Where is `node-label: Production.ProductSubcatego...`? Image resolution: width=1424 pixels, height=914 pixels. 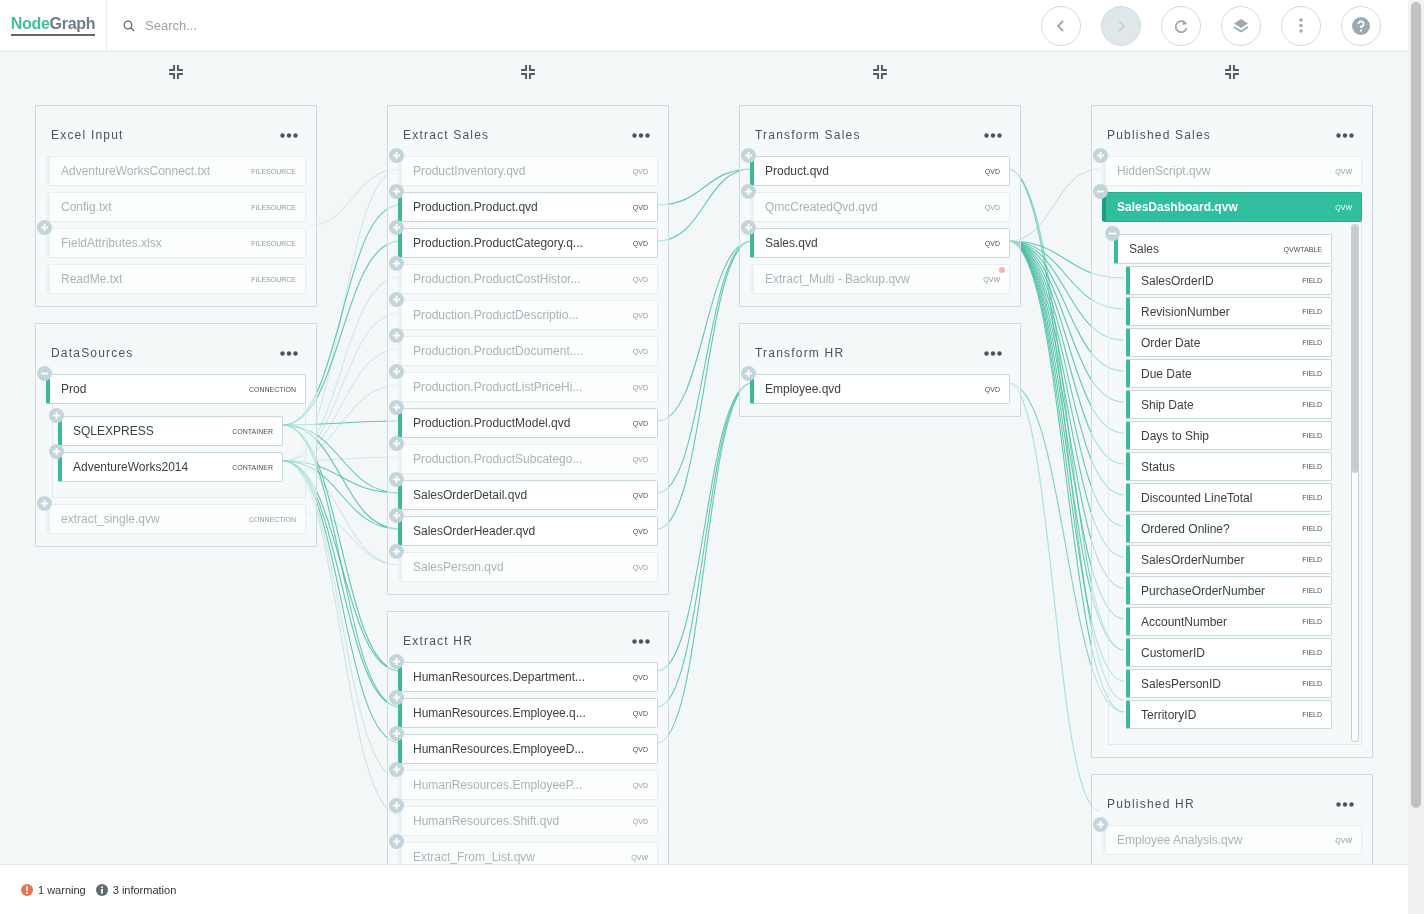
node-label: Production.ProductSubcatego... is located at coordinates (498, 459).